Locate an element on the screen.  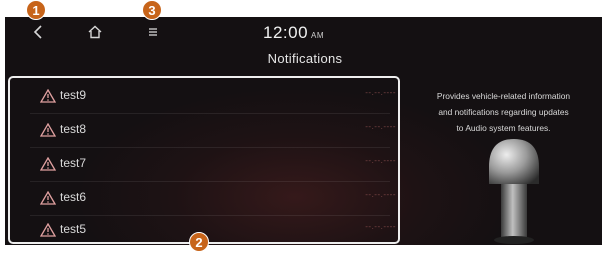
status-bar: 12:00 AM is located at coordinates (303, 32).